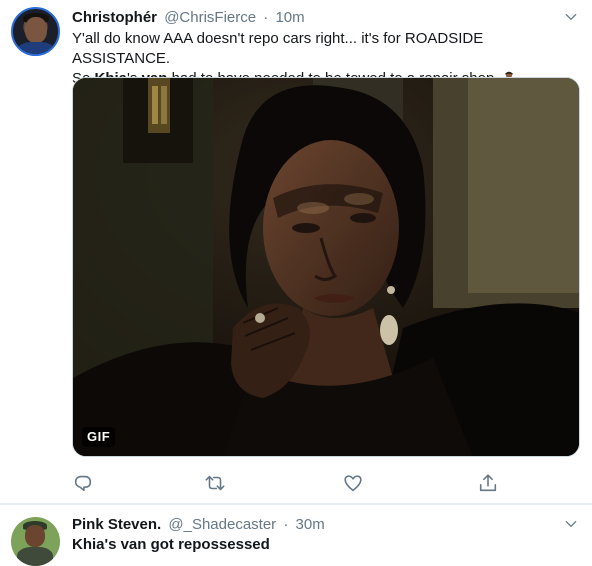 The width and height of the screenshot is (592, 566). Describe the element at coordinates (116, 524) in the screenshot. I see `display-name: Pink Steven.` at that location.